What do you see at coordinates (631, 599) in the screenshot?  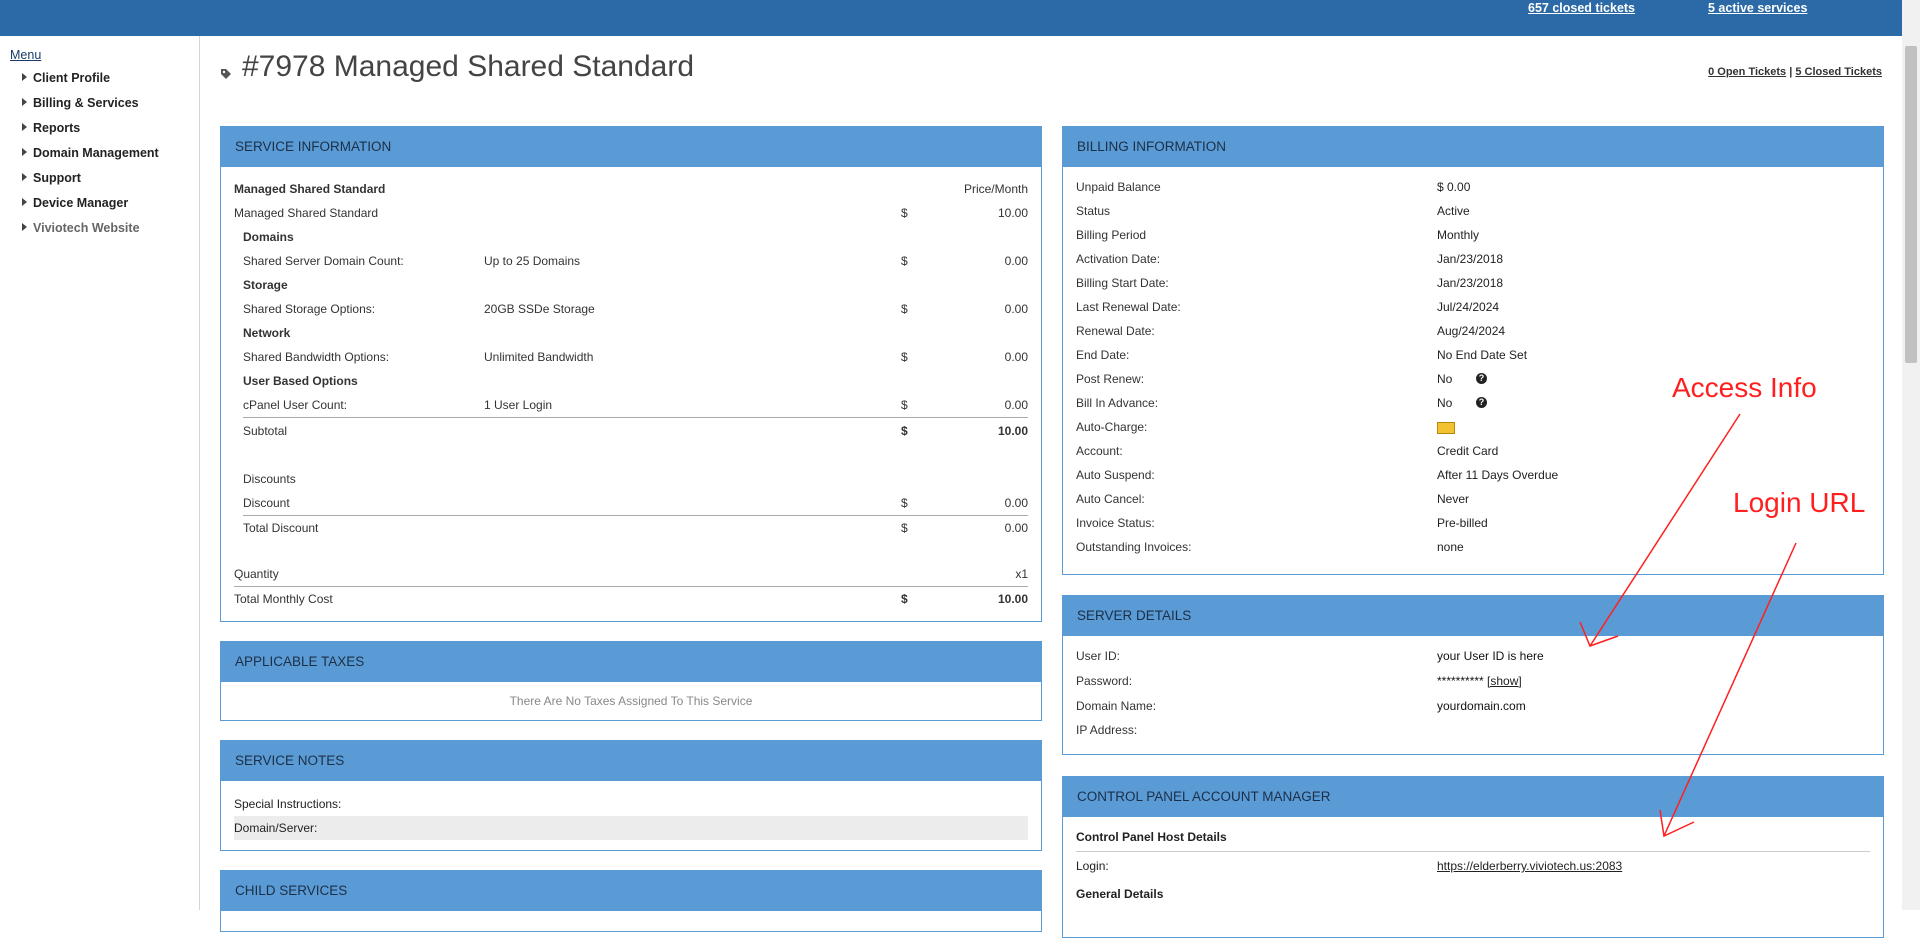 I see `total-row: Total Monthly Cost $ 10.00` at bounding box center [631, 599].